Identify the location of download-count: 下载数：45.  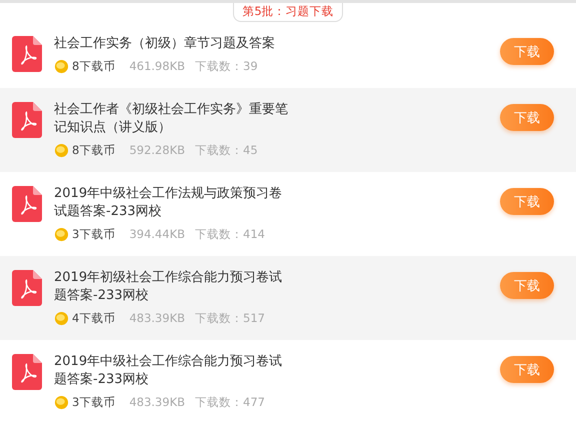
(226, 150).